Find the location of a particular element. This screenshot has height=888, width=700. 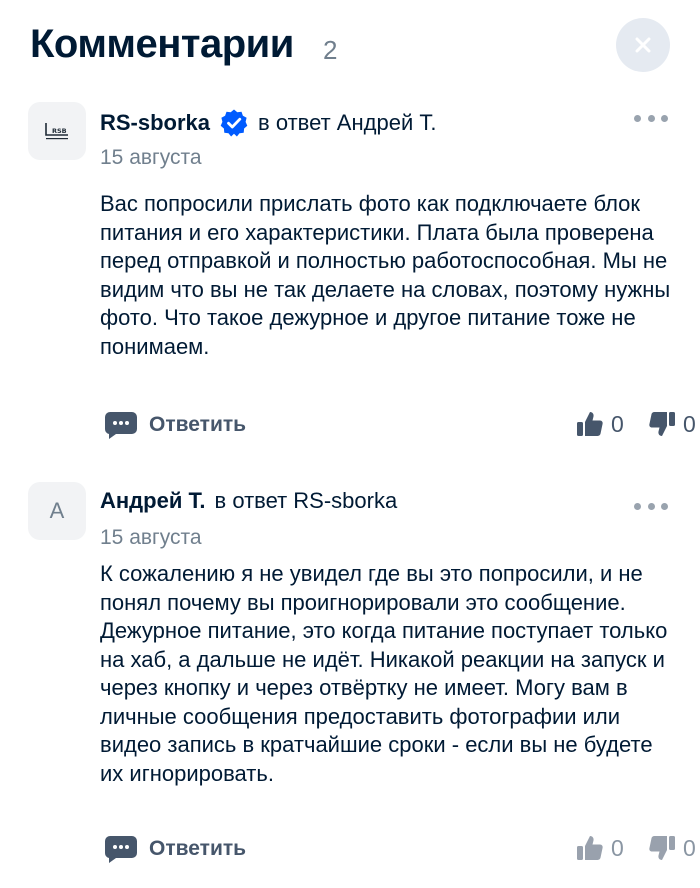

reply-to-text: в ответ RS-sborka is located at coordinates (306, 500).